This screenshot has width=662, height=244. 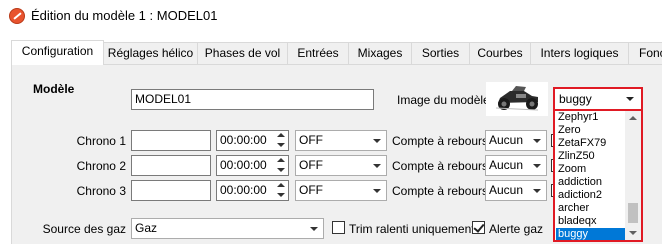 I want to click on throttle-source-label: Source des gaz, so click(x=84, y=229).